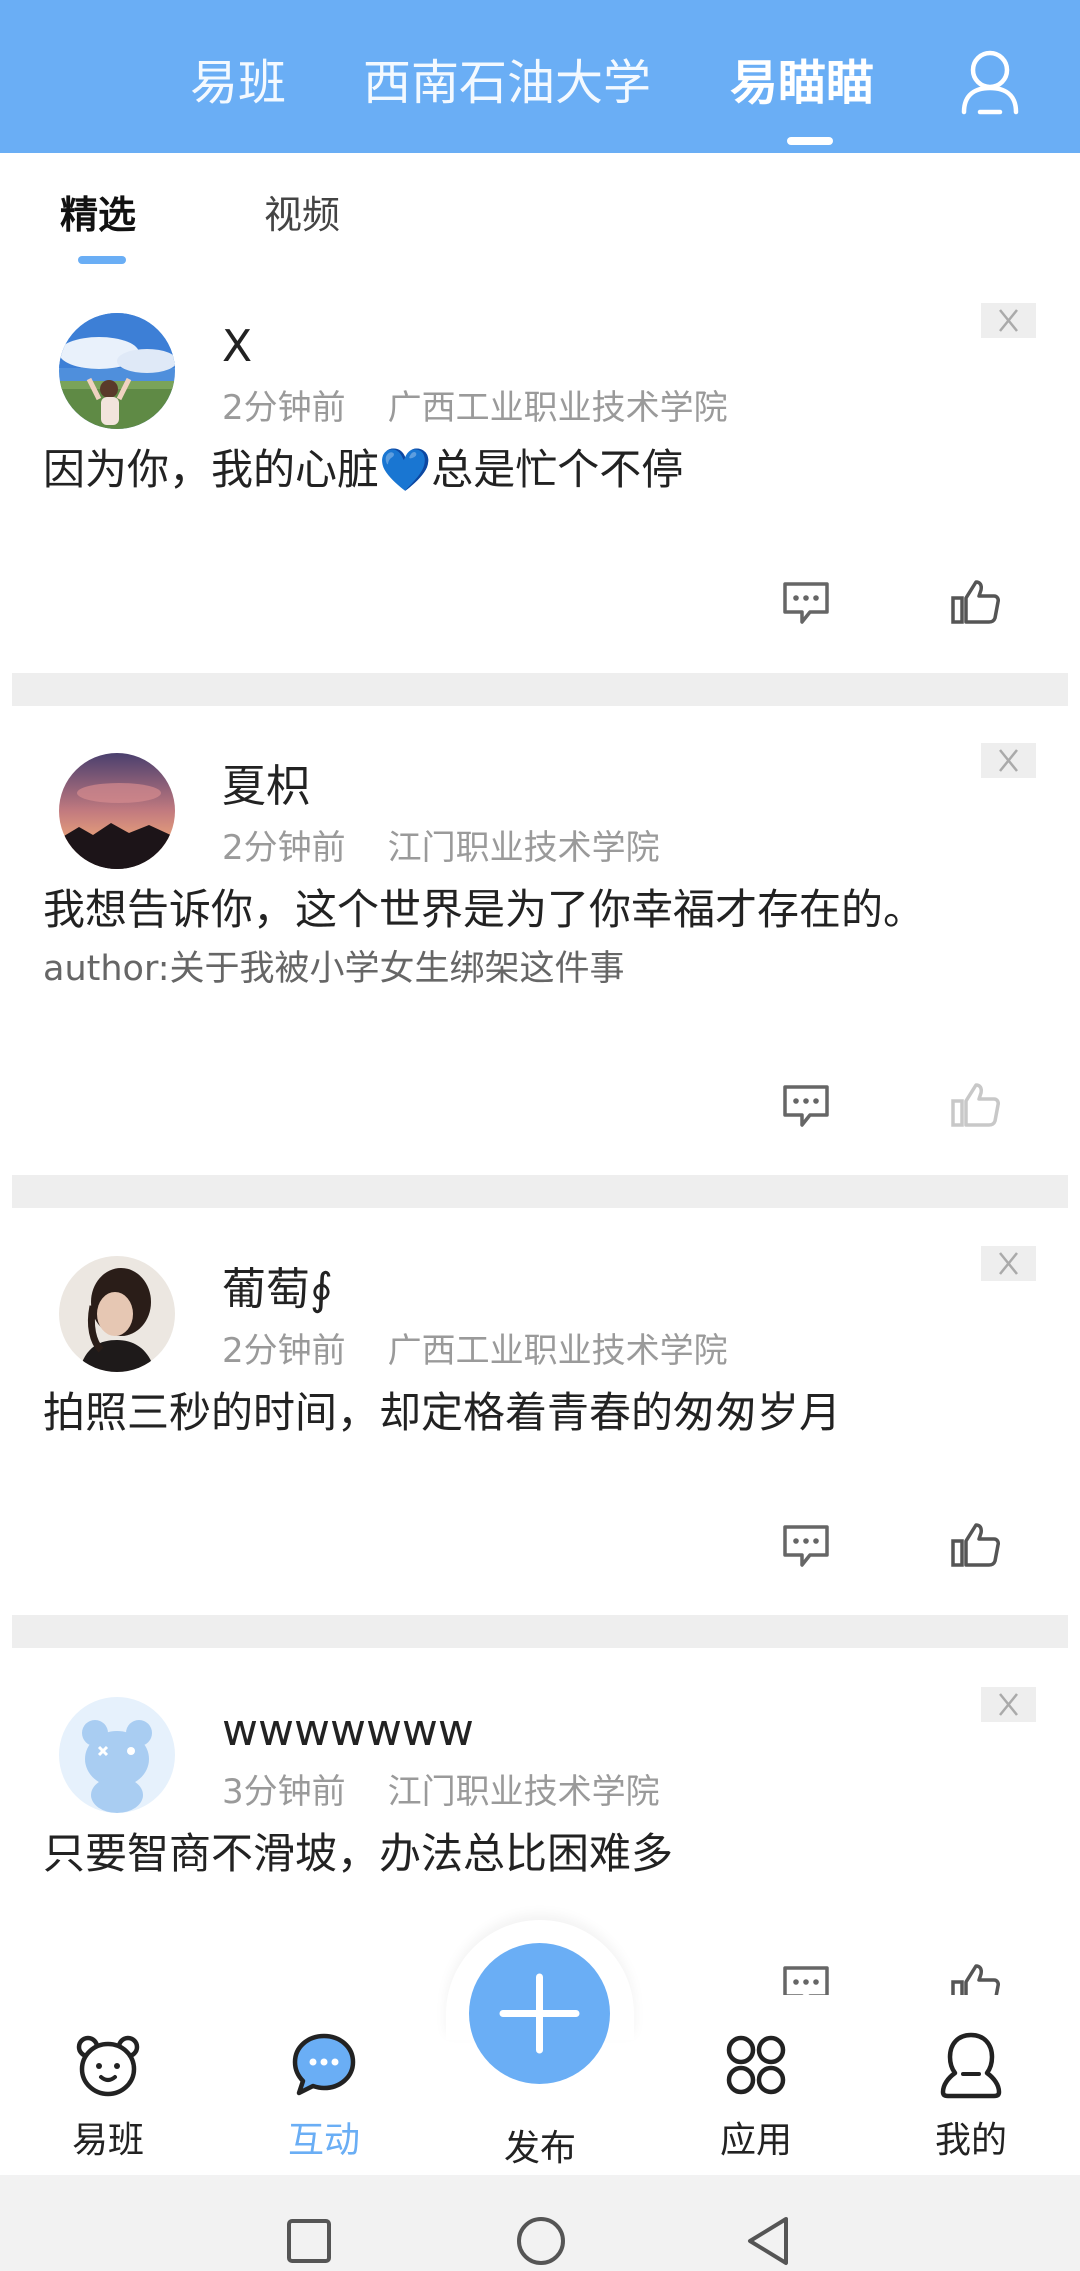 The height and width of the screenshot is (2271, 1080). I want to click on back-icon, so click(768, 2241).